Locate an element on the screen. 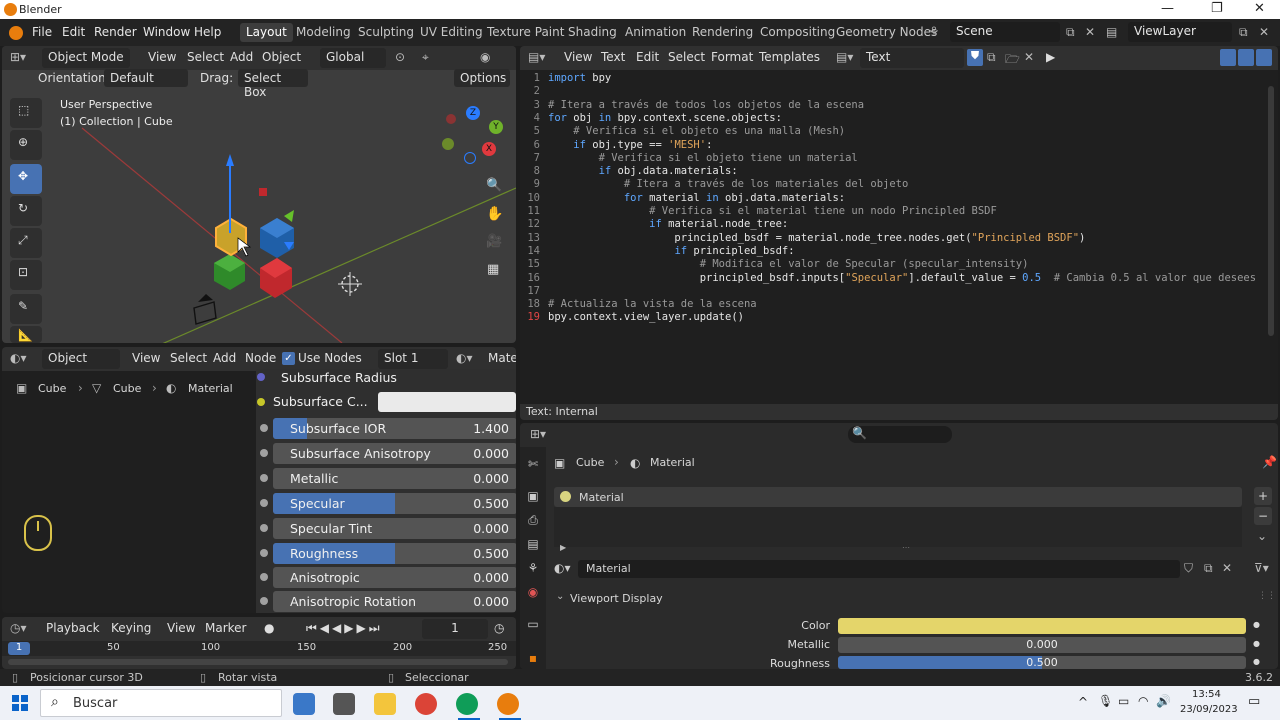 The width and height of the screenshot is (1280, 720). text-editor-type-icon: ▤▾ is located at coordinates (536, 57).